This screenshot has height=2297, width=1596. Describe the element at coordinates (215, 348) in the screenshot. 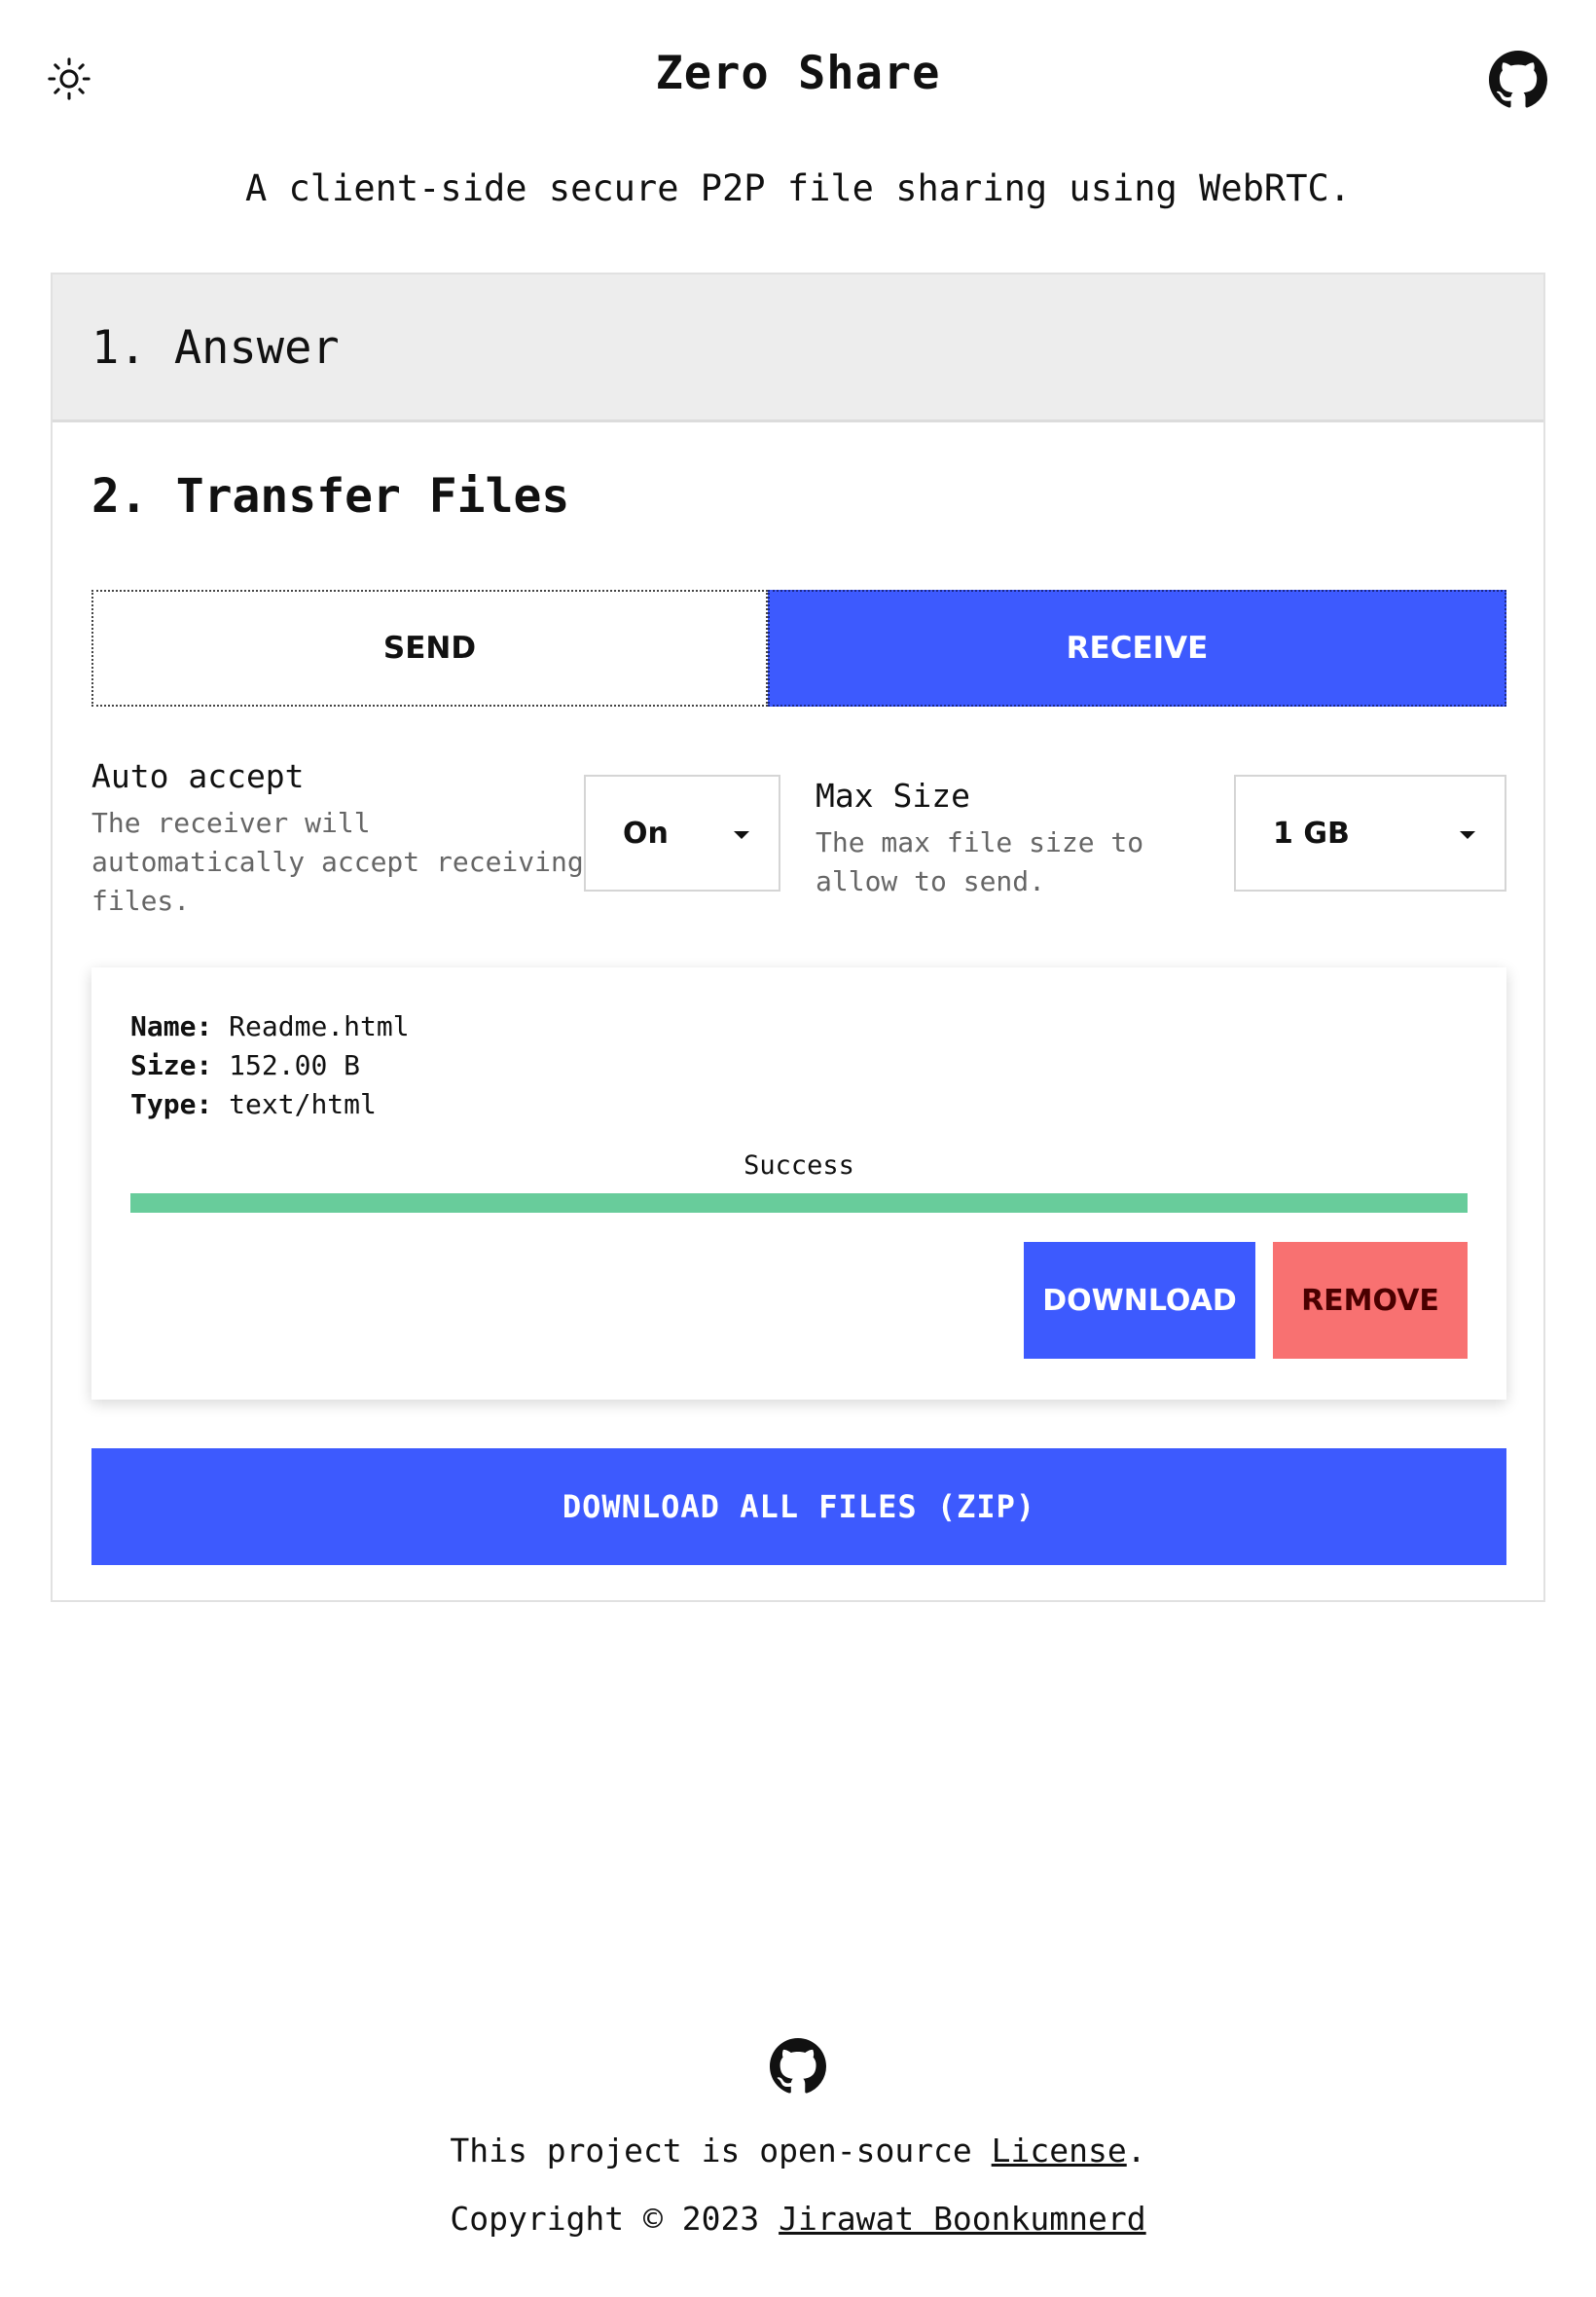

I see `step-answer-label: 1. Answer` at that location.